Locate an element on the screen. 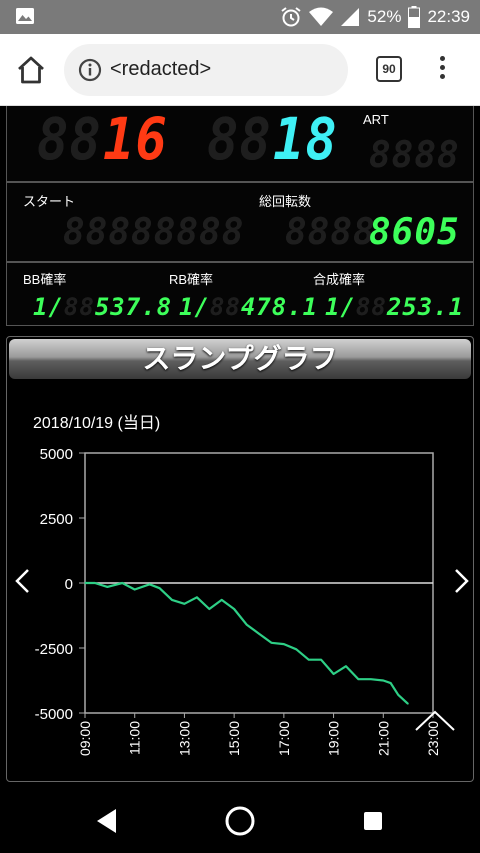 This screenshot has width=480, height=853. url-bar: <redacted> is located at coordinates (206, 70).